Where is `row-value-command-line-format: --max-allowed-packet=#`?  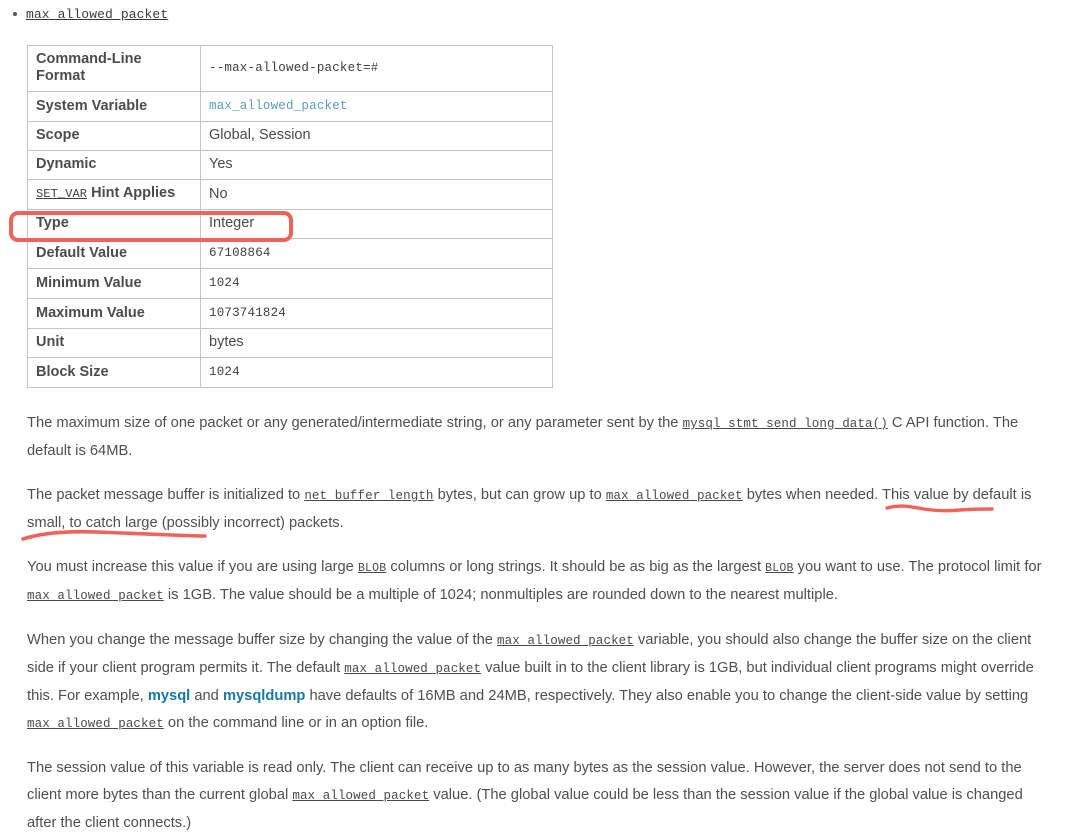 row-value-command-line-format: --max-allowed-packet=# is located at coordinates (376, 68).